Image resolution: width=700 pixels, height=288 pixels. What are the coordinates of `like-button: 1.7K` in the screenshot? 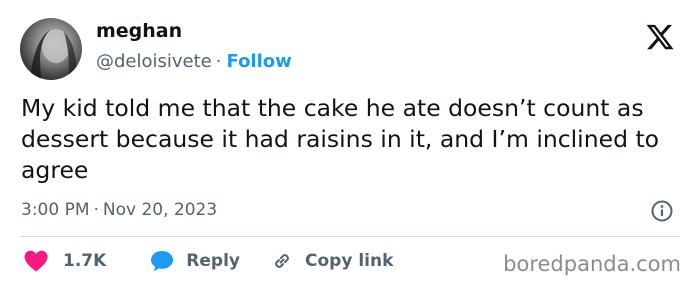 It's located at (65, 261).